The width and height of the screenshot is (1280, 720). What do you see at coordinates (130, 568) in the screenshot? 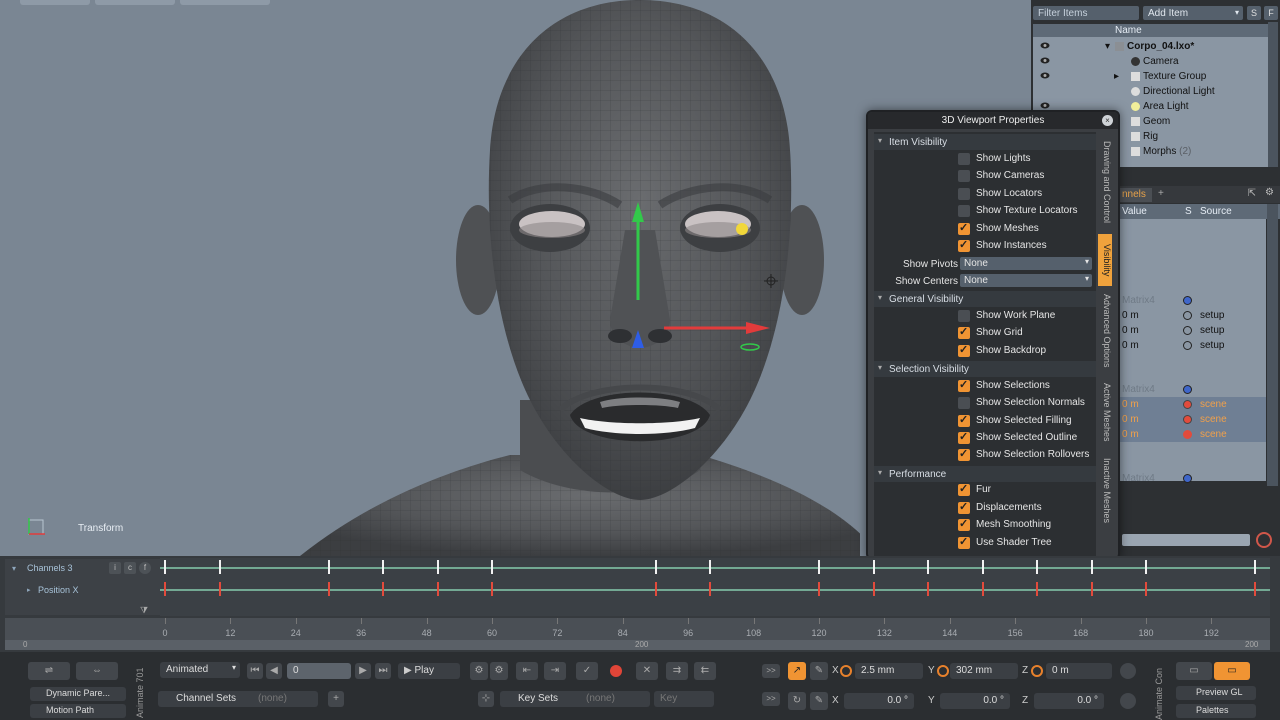
I see `c-button: c` at bounding box center [130, 568].